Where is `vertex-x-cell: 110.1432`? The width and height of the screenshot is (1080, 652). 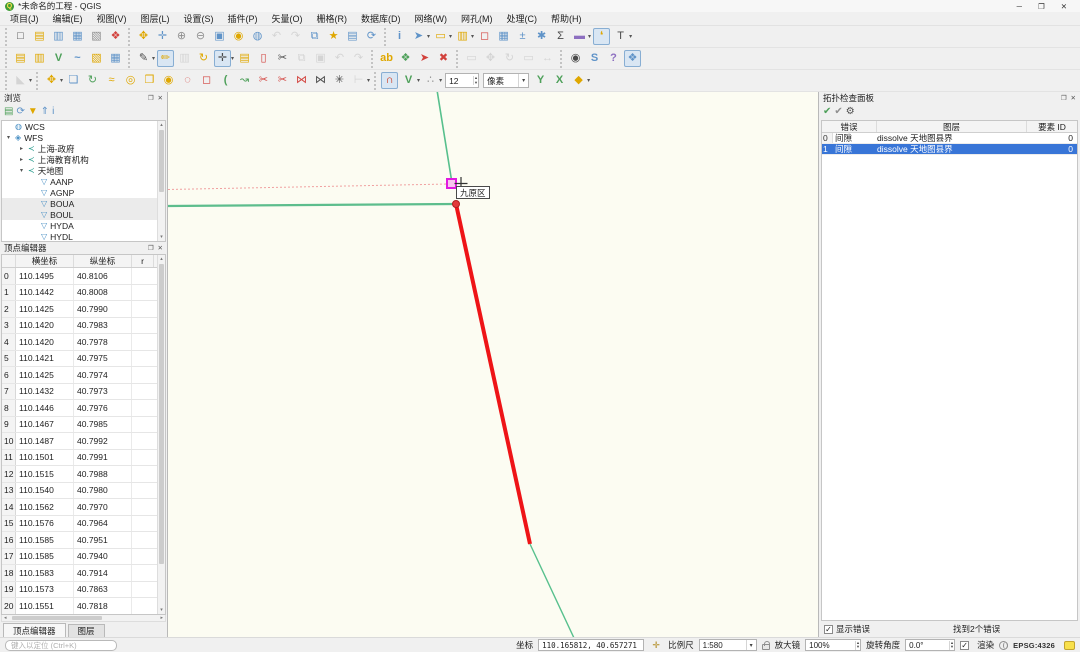
vertex-x-cell: 110.1432 is located at coordinates (45, 391).